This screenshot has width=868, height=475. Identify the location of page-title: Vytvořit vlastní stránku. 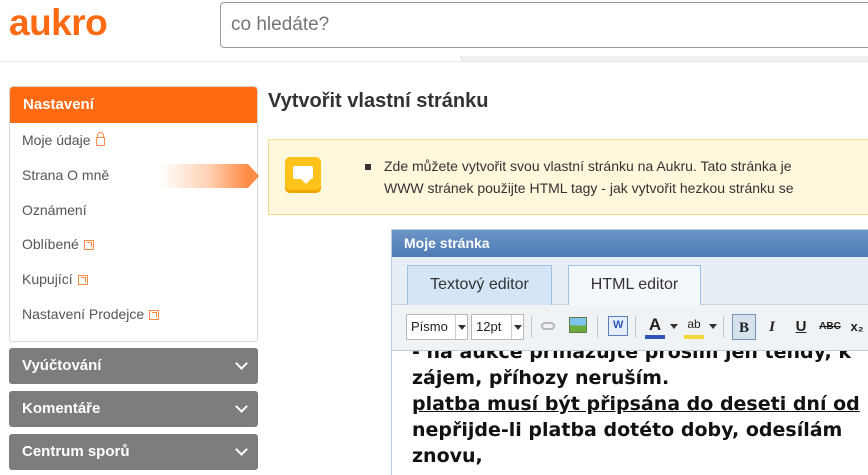
(378, 101).